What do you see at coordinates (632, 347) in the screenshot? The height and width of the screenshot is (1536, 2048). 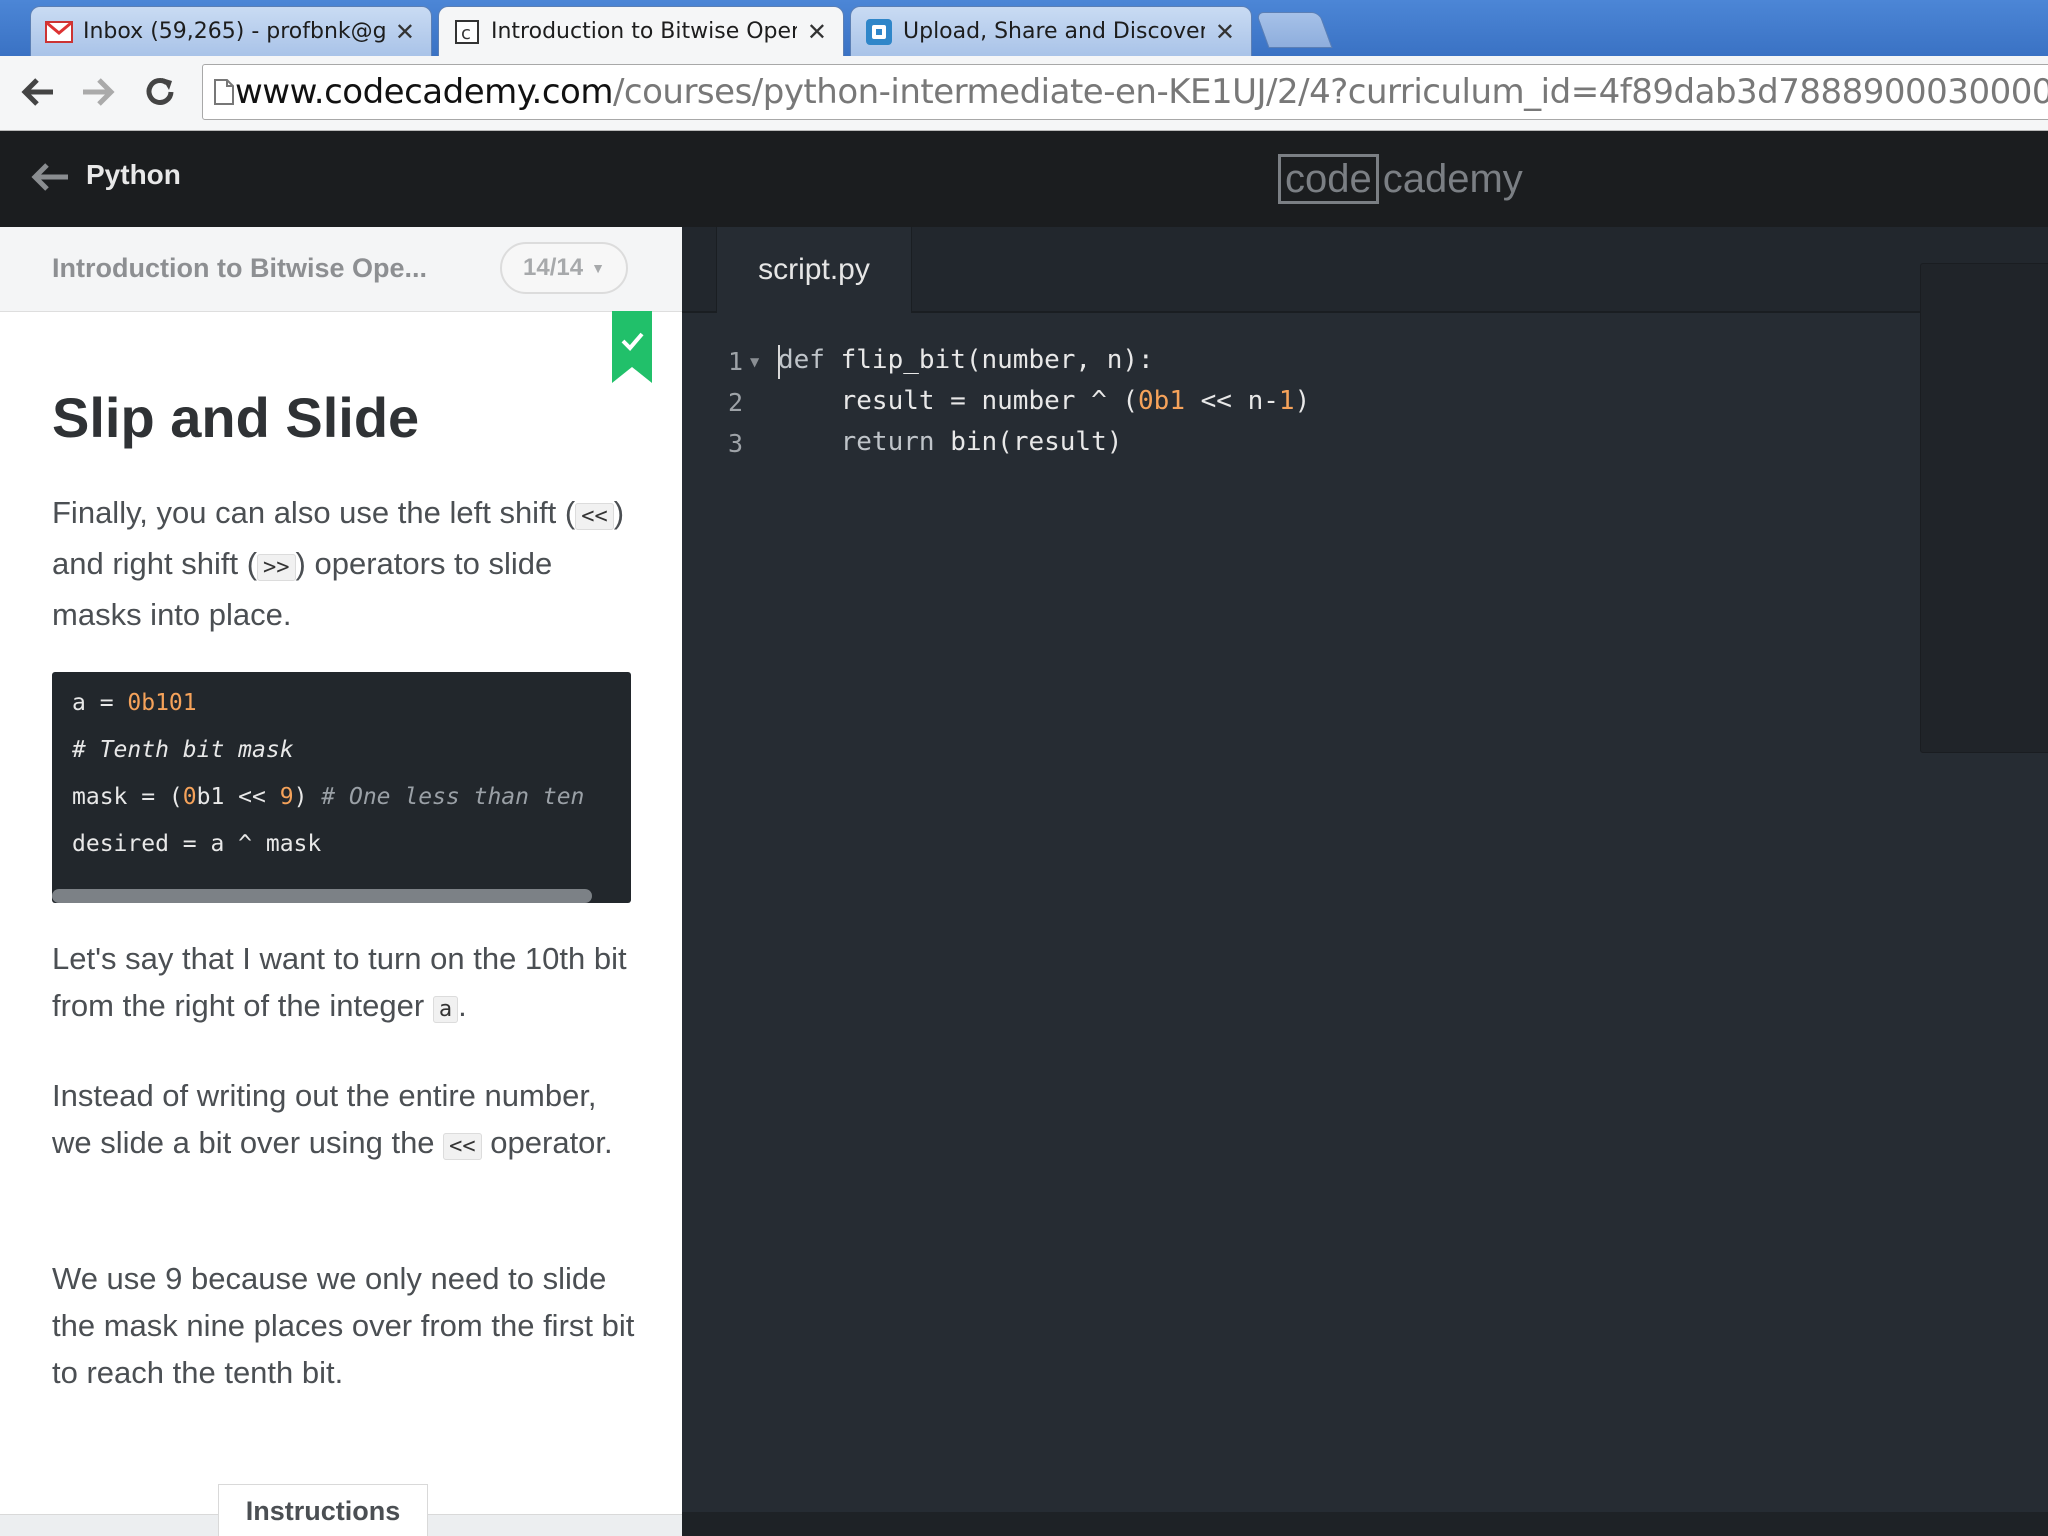 I see `completed-bookmark-icon` at bounding box center [632, 347].